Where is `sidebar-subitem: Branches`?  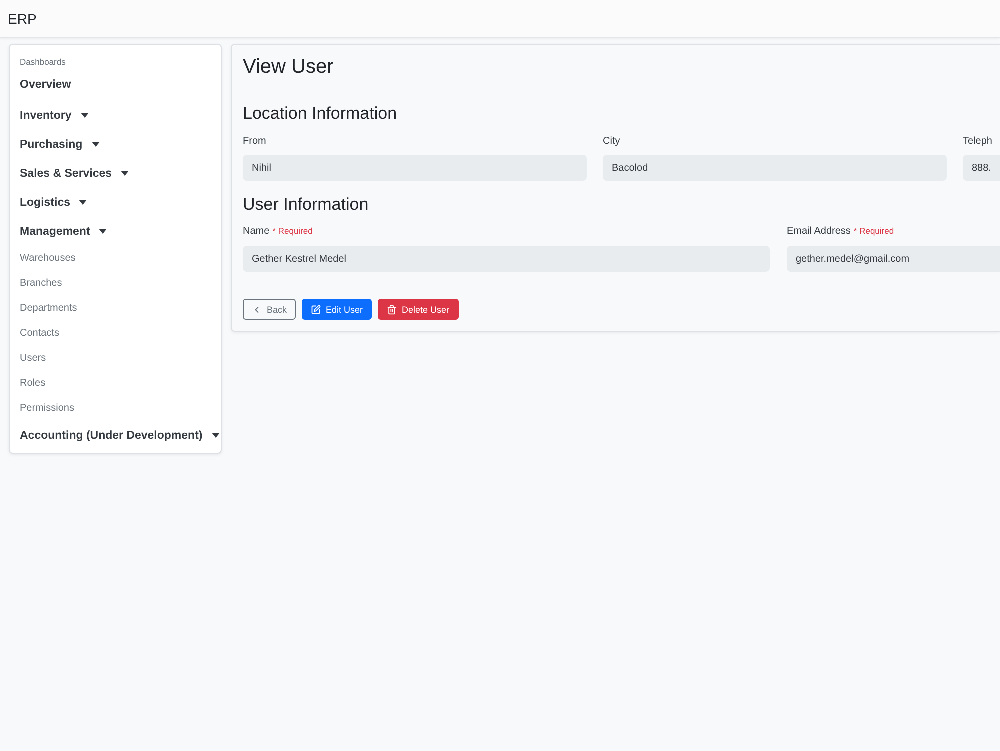 sidebar-subitem: Branches is located at coordinates (36, 283).